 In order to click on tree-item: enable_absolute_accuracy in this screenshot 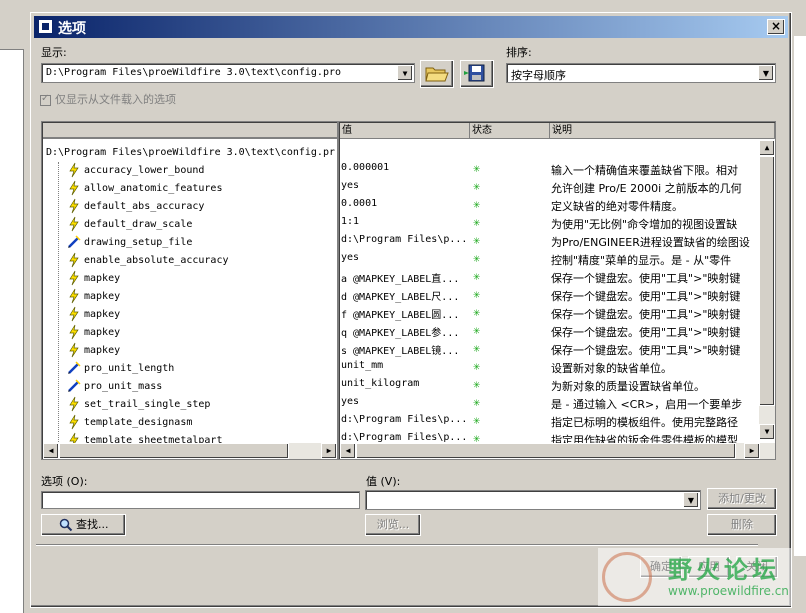, I will do `click(147, 261)`.